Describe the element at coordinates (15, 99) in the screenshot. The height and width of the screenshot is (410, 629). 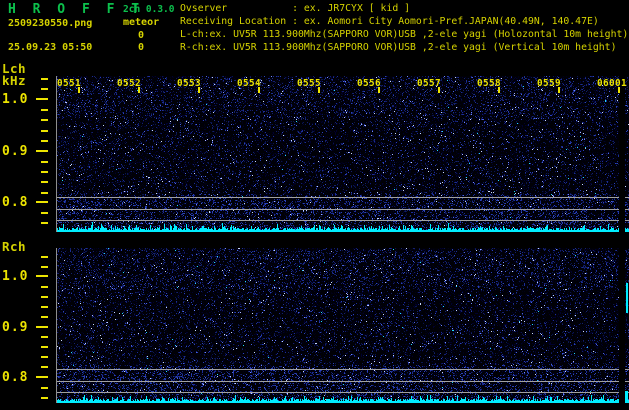
I see `lch-freq-tick-label: 1.0` at that location.